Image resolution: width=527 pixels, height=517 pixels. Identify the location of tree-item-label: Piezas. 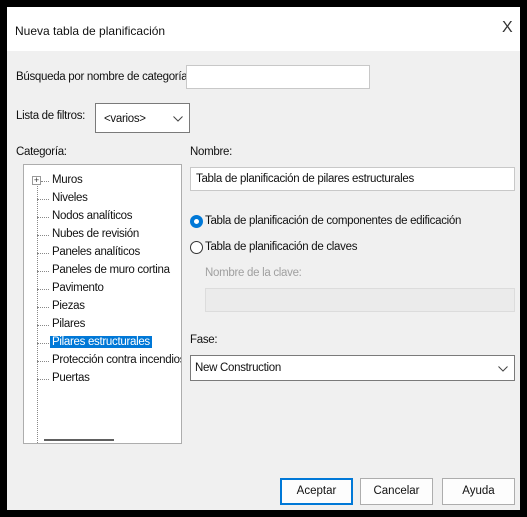
(68, 306).